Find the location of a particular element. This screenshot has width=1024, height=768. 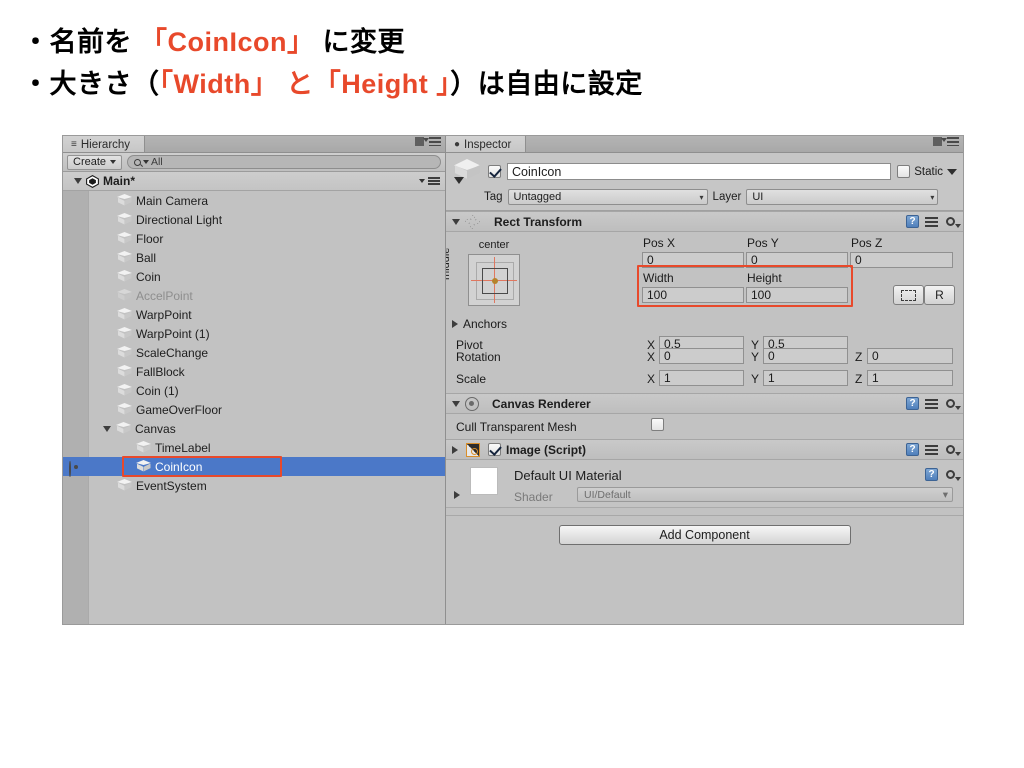

bullet-2-prefix: ・大きさ（ is located at coordinates (91, 83).